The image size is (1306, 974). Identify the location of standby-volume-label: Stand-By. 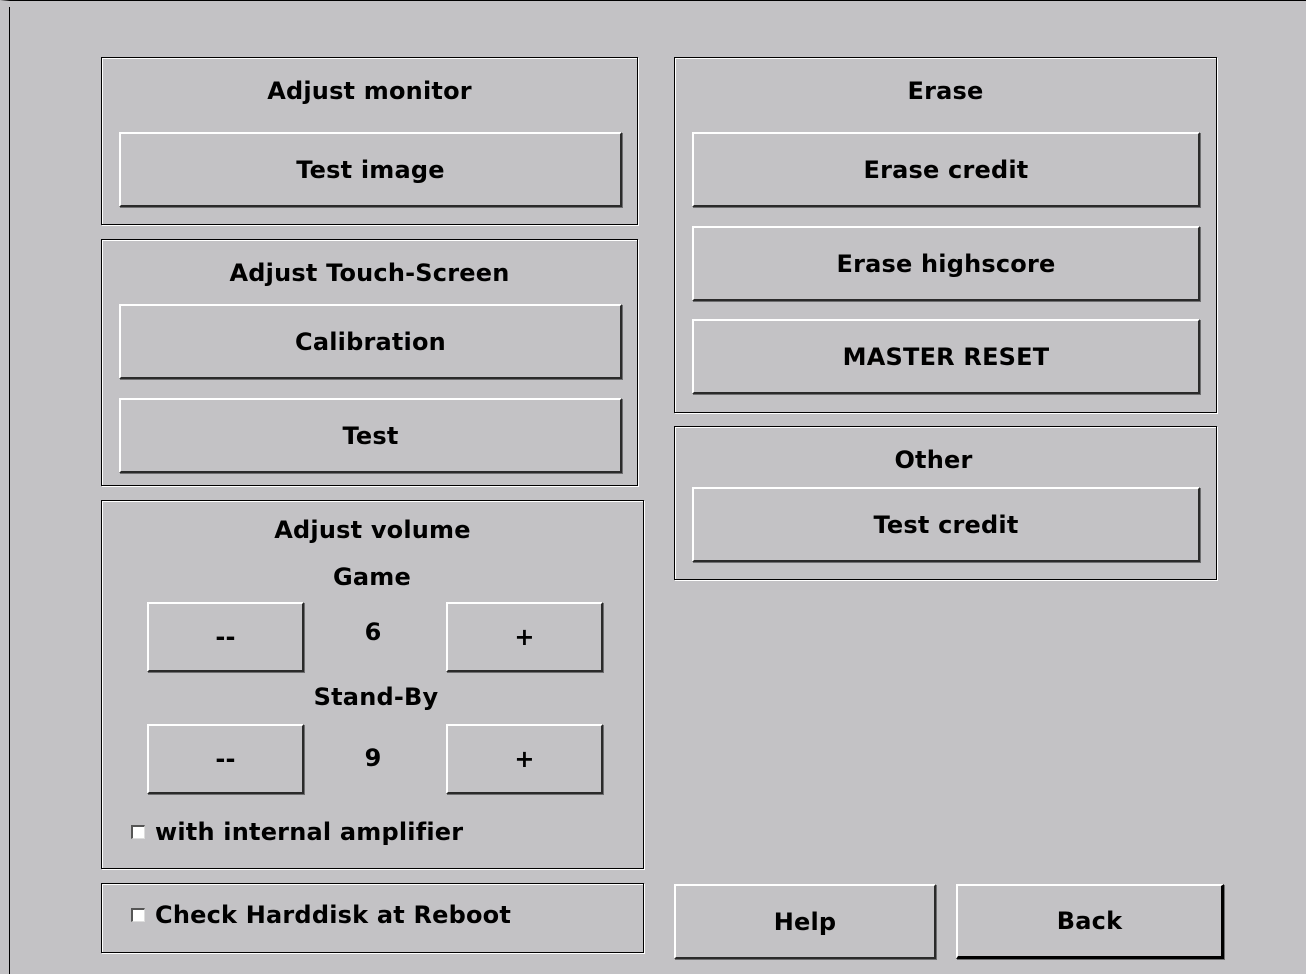
(376, 697).